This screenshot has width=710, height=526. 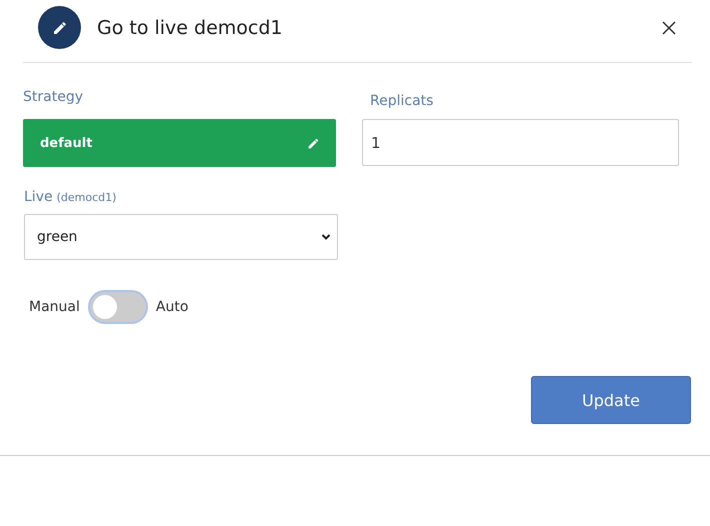 I want to click on mode-switch, so click(x=118, y=307).